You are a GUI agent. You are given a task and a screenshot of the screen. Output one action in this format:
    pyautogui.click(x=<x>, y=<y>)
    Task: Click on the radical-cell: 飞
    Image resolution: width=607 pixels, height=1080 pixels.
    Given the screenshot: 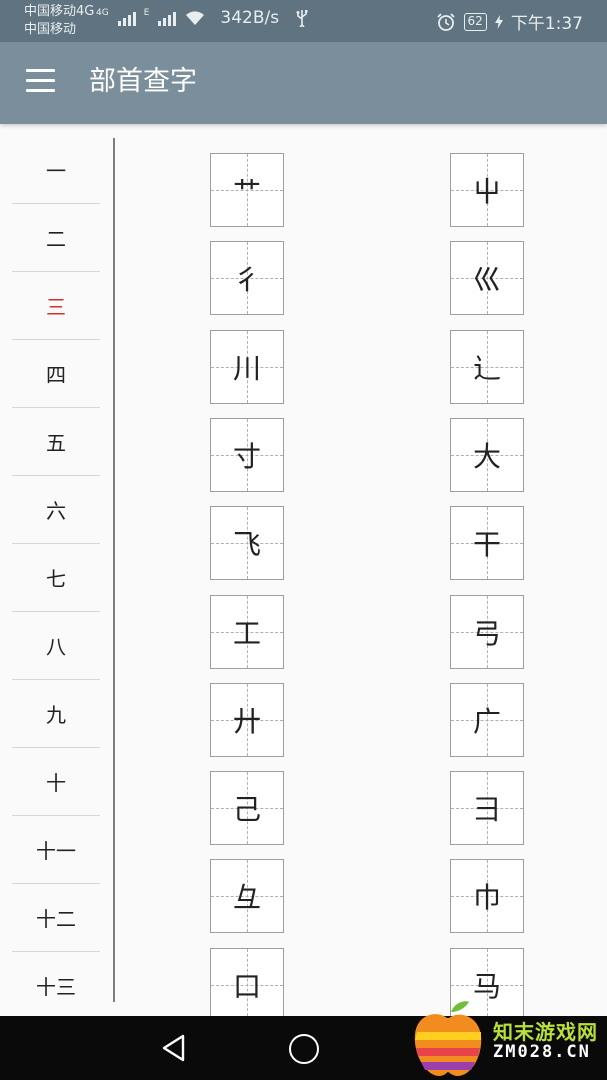 What is the action you would take?
    pyautogui.click(x=247, y=543)
    